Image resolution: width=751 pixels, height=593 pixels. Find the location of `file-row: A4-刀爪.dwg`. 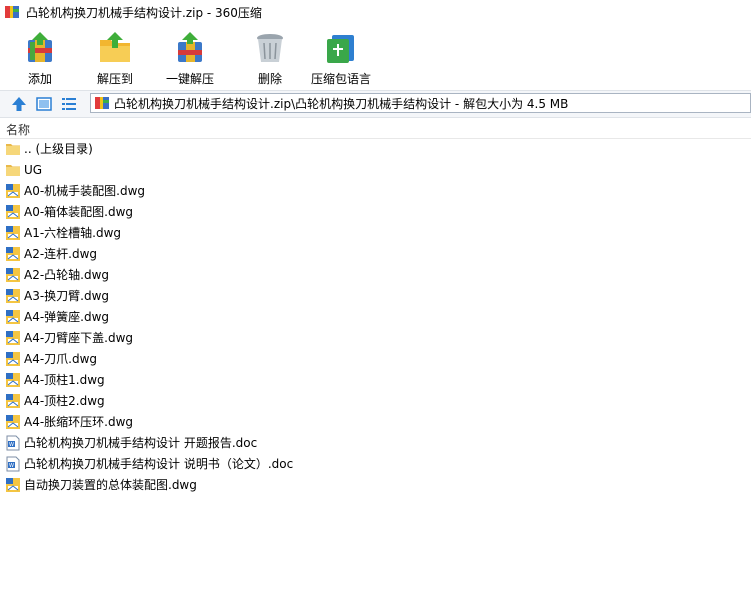

file-row: A4-刀爪.dwg is located at coordinates (375, 358).